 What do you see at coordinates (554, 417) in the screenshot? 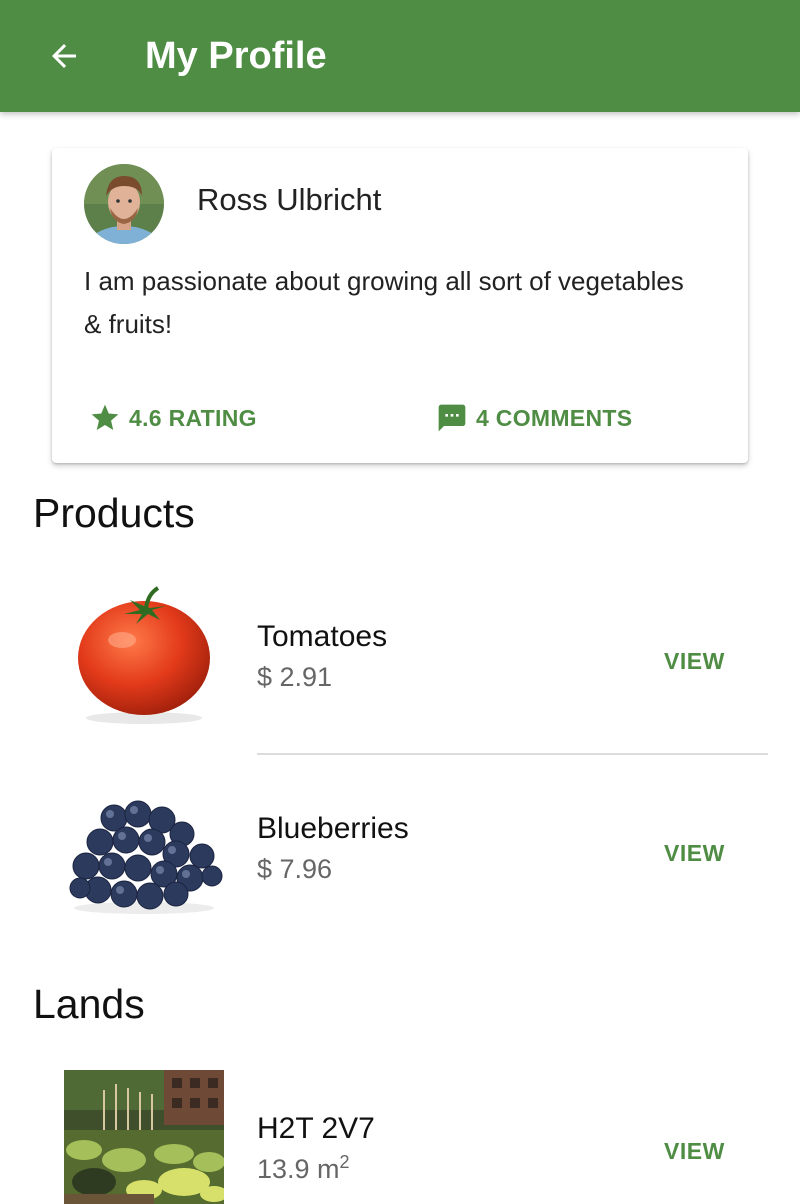
I see `comments-label: 4 COMMENTS` at bounding box center [554, 417].